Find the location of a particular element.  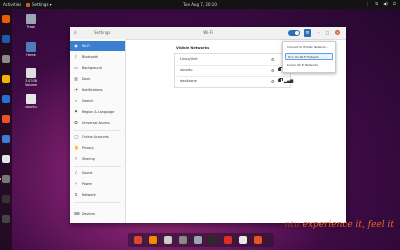

dock is located at coordinates (6, 129).